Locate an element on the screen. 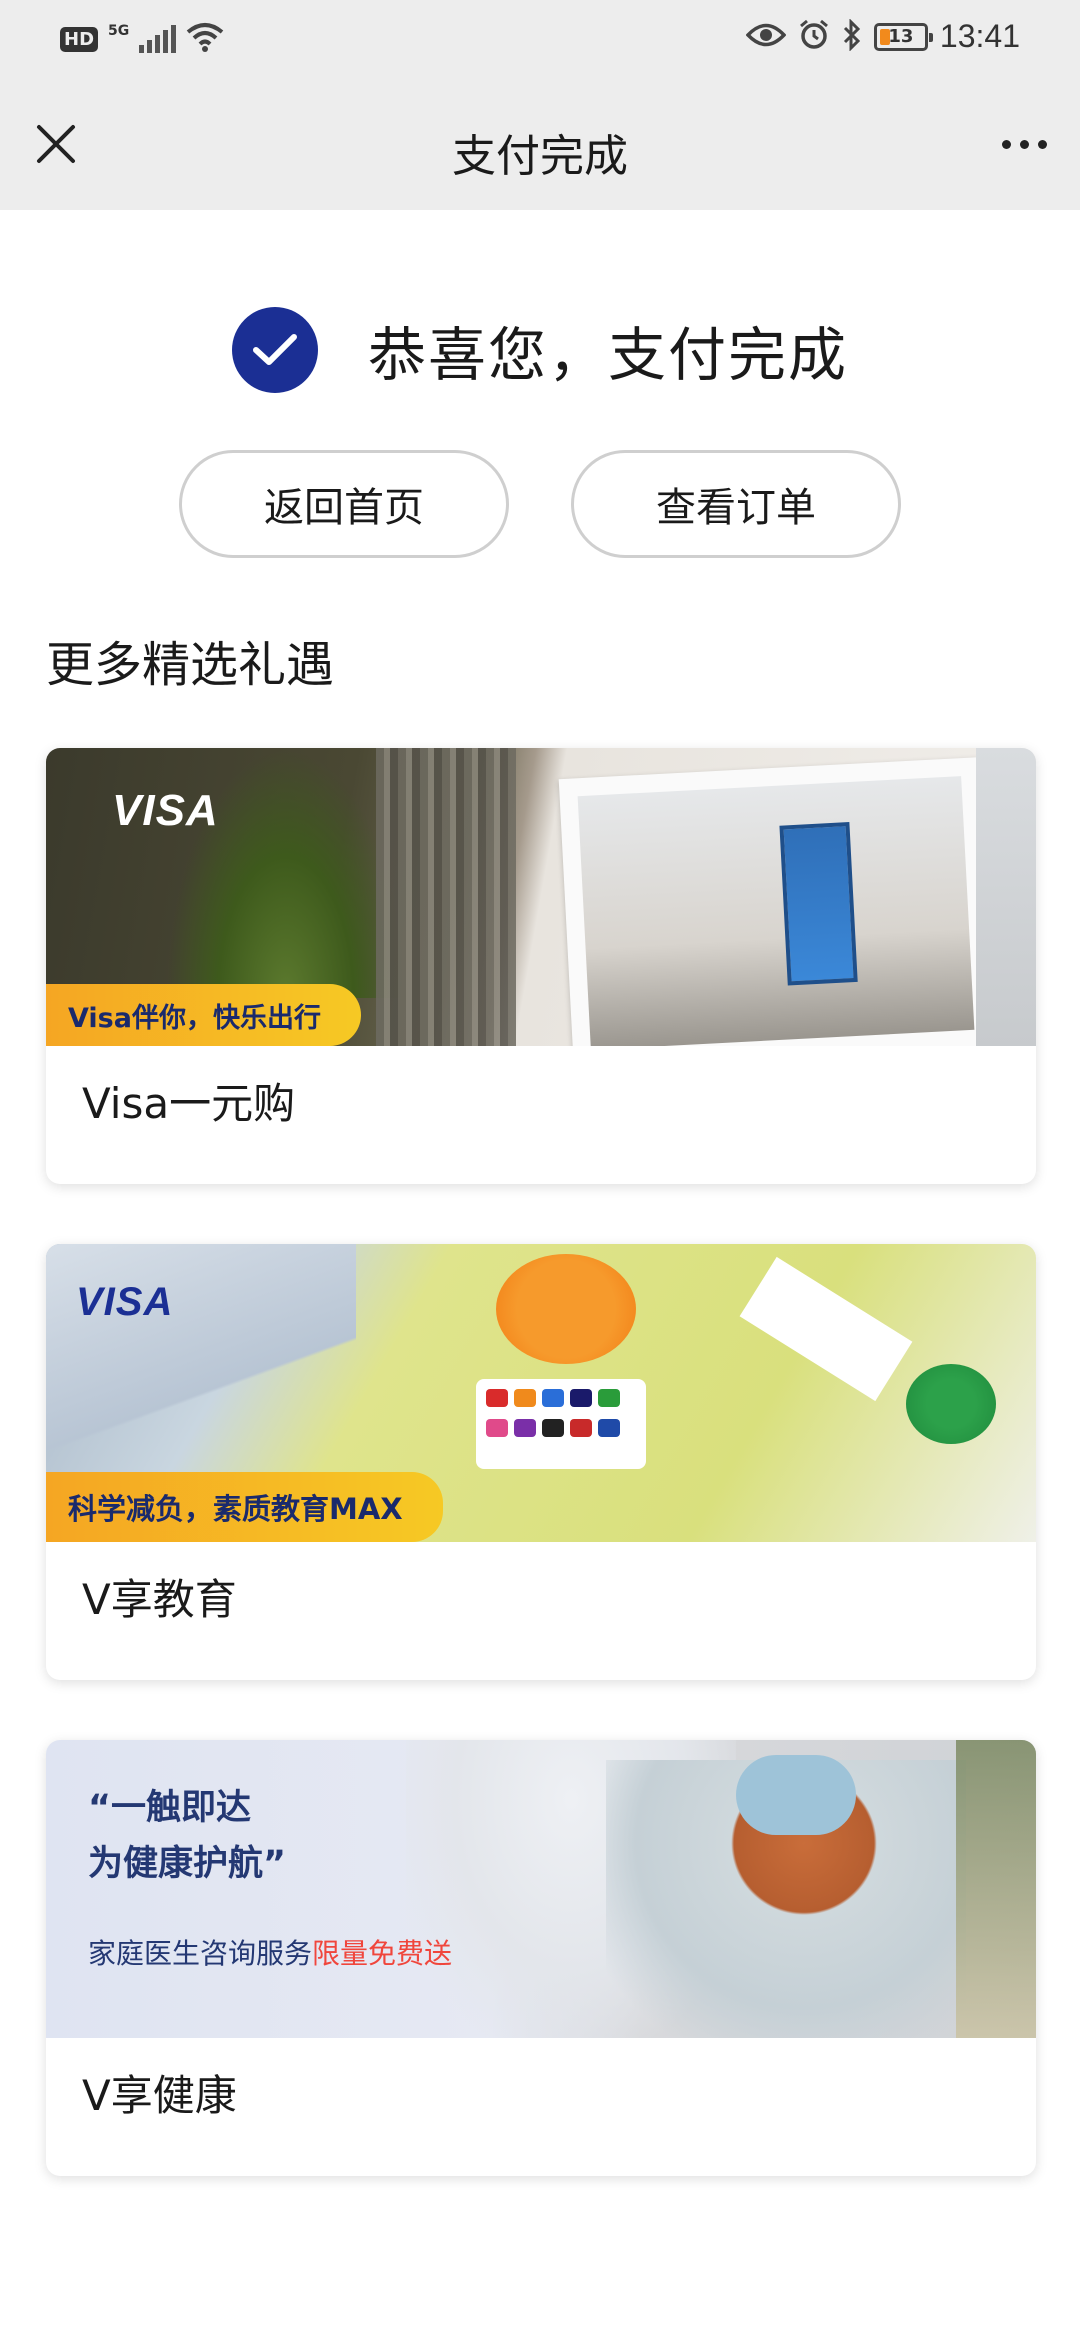  back-home-button: 返回首页 is located at coordinates (344, 504).